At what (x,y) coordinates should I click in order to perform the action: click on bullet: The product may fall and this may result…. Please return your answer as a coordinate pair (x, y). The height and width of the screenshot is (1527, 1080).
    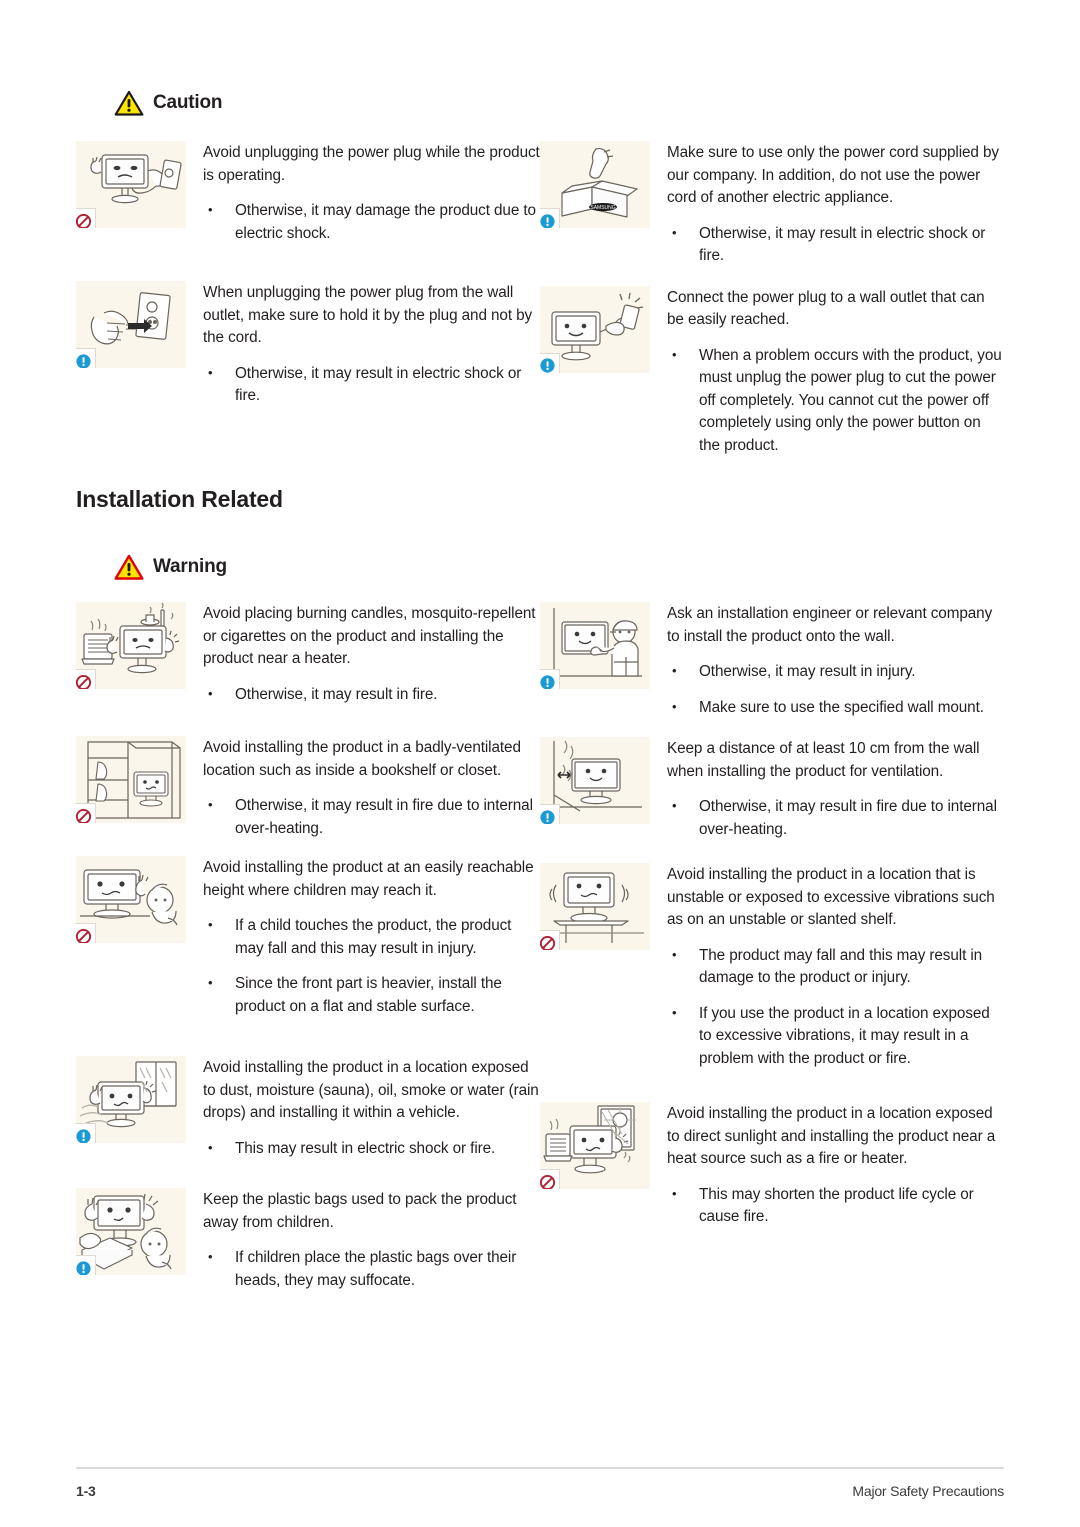
    Looking at the image, I should click on (835, 967).